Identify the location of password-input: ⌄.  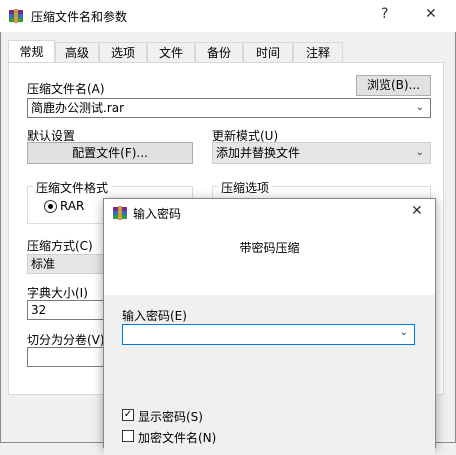
(268, 334).